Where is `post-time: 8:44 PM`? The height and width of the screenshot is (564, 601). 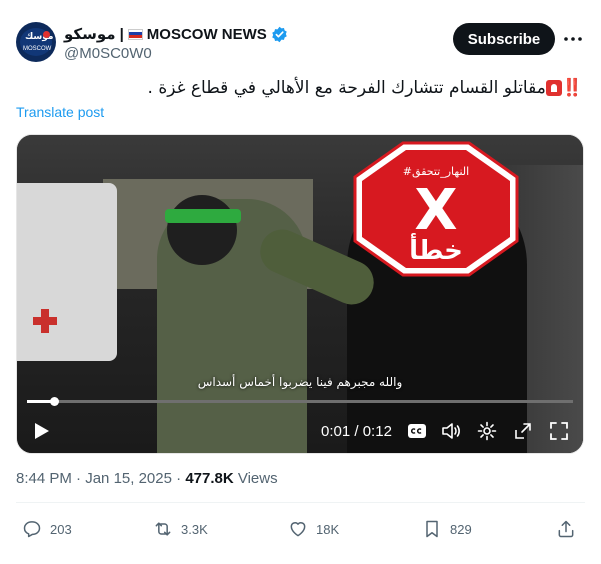
post-time: 8:44 PM is located at coordinates (44, 478).